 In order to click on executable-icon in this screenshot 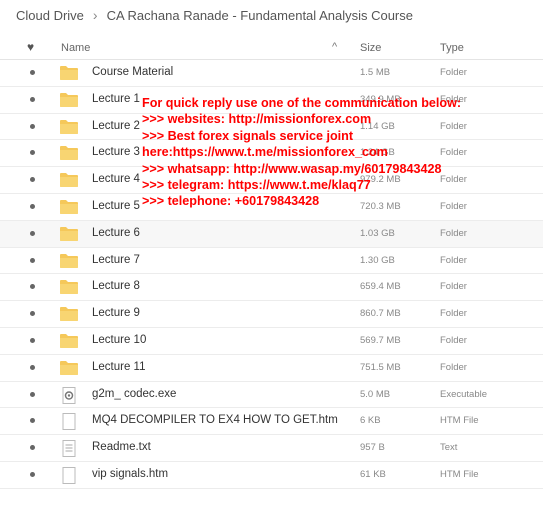, I will do `click(69, 395)`.